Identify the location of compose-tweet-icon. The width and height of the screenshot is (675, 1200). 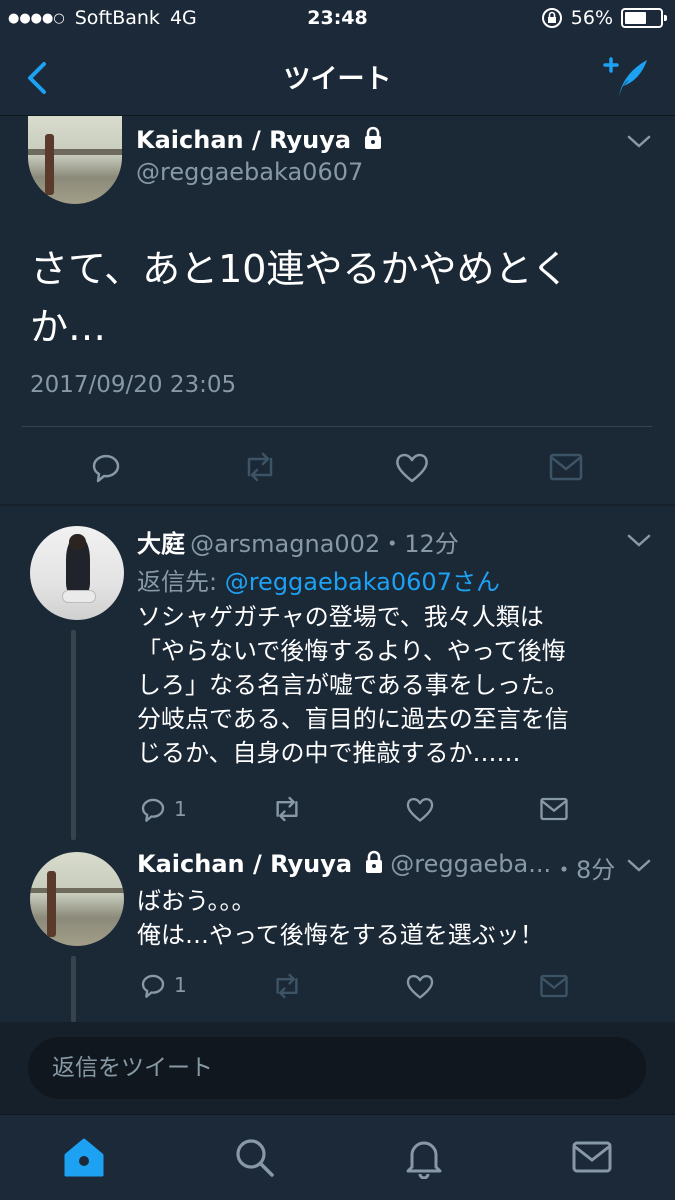
(626, 77).